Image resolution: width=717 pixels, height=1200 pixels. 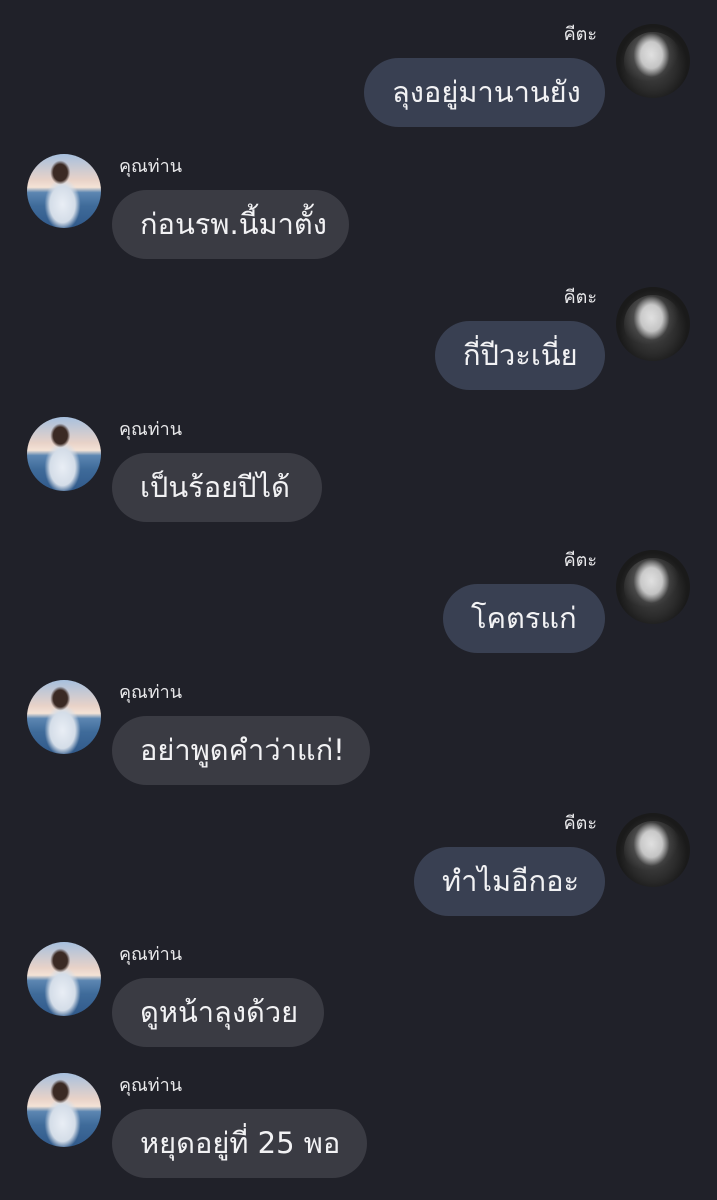 I want to click on message-bubble: เป็นร้อยปีได้, so click(x=217, y=487).